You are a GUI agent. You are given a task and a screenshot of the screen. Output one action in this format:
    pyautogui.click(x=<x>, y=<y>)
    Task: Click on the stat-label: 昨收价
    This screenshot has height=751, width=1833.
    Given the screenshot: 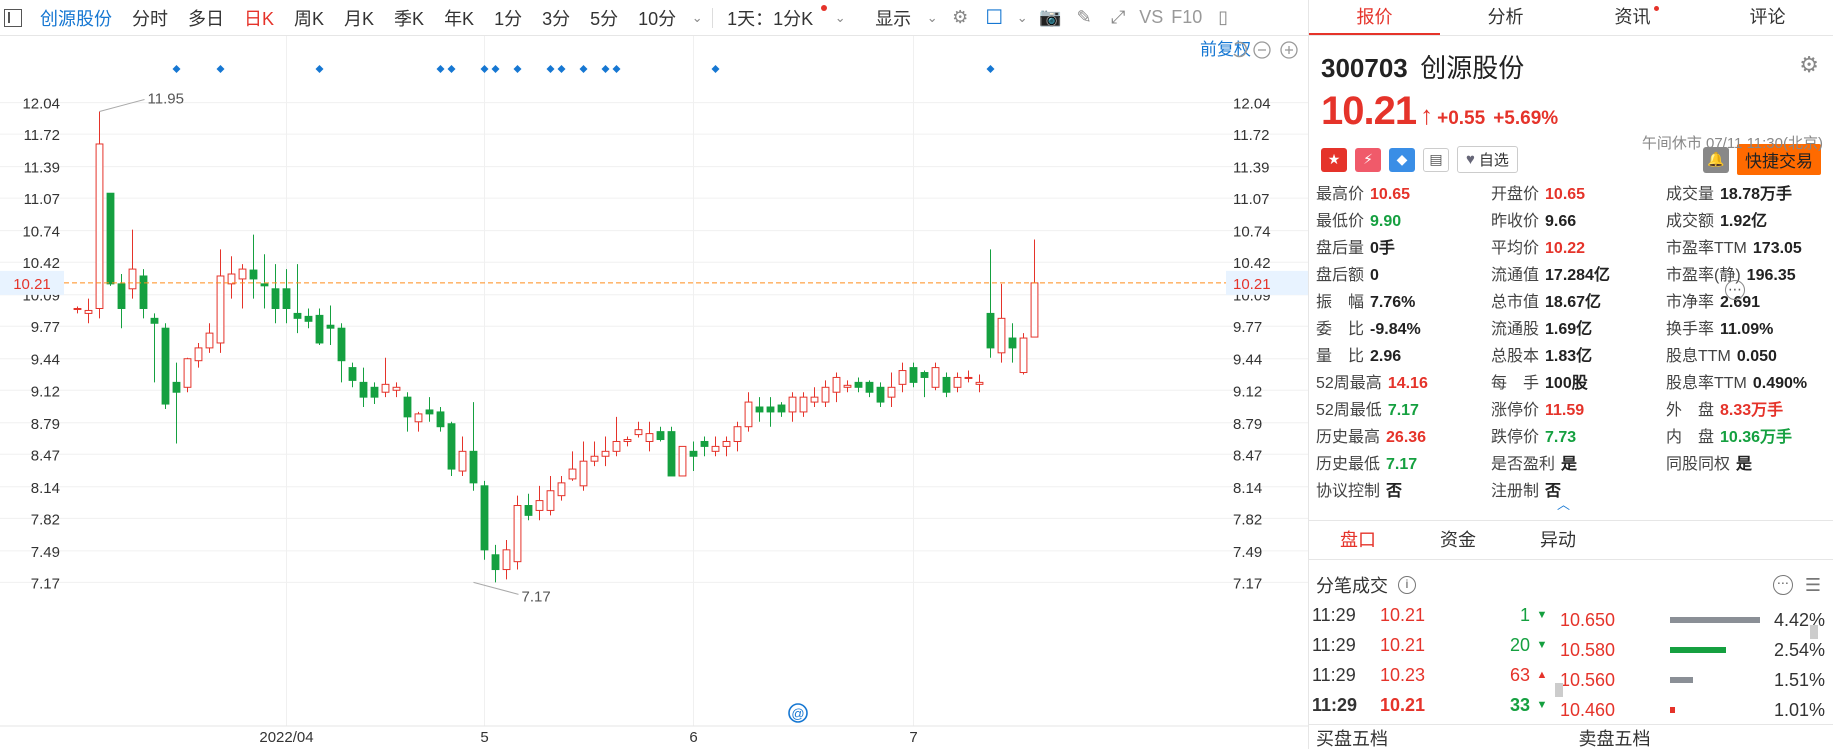 What is the action you would take?
    pyautogui.click(x=1515, y=221)
    